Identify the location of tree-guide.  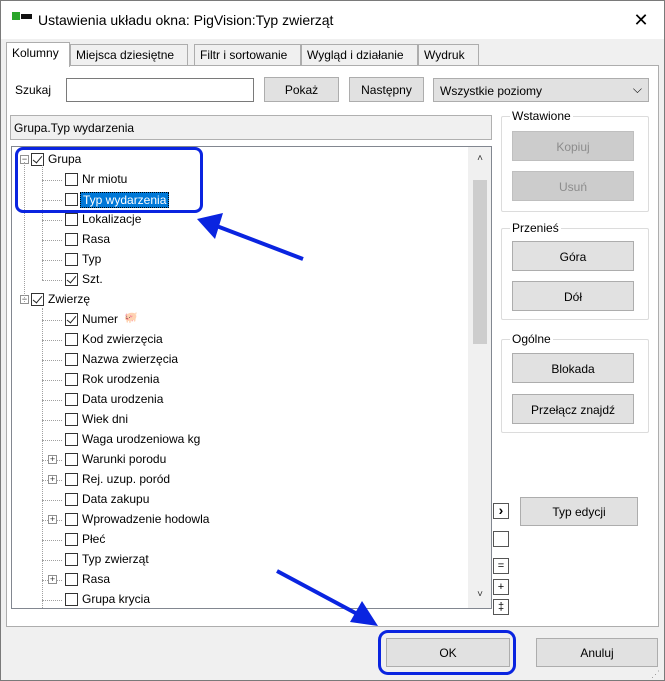
(42, 458).